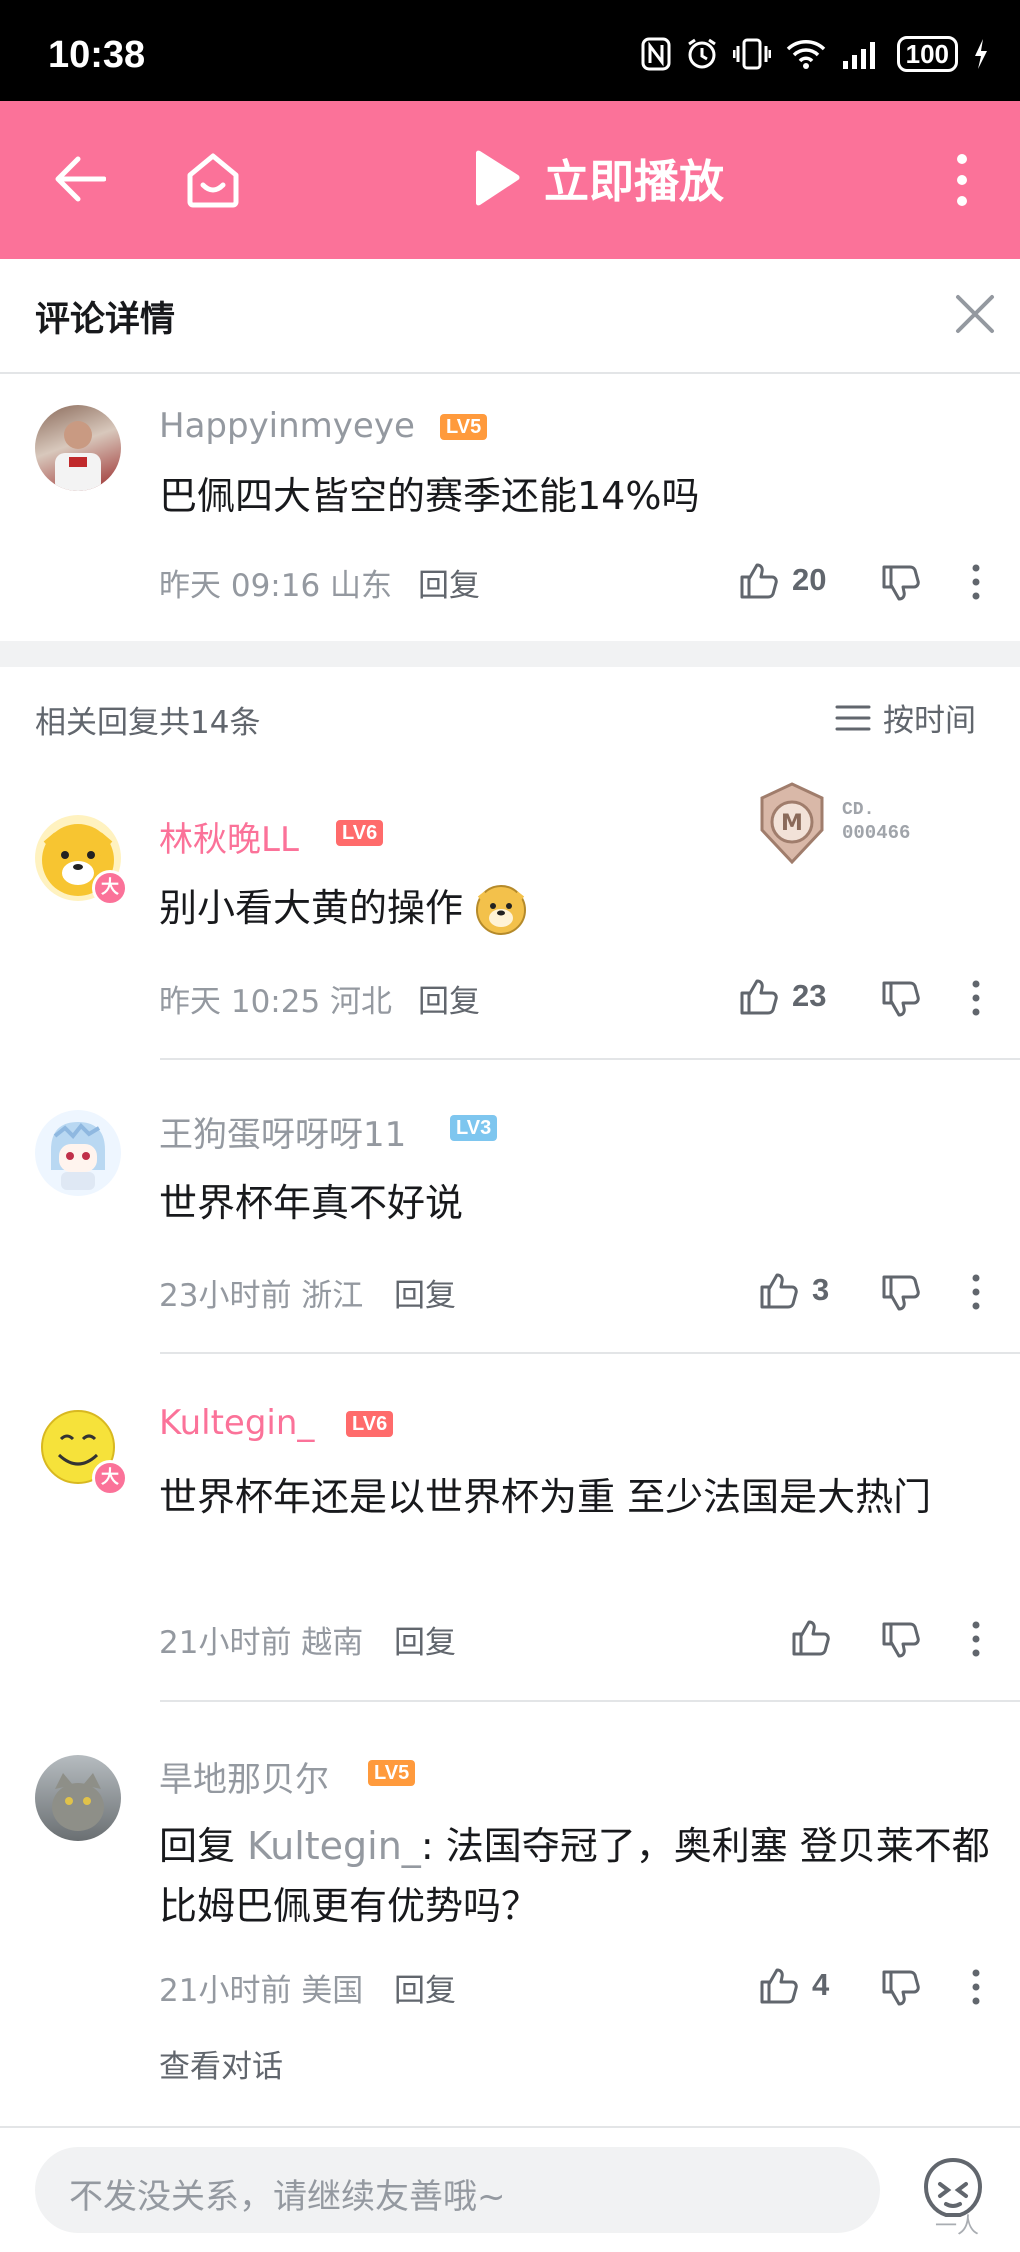  What do you see at coordinates (429, 496) in the screenshot?
I see `comment-text: 巴佩四大皆空的赛季还能14%吗` at bounding box center [429, 496].